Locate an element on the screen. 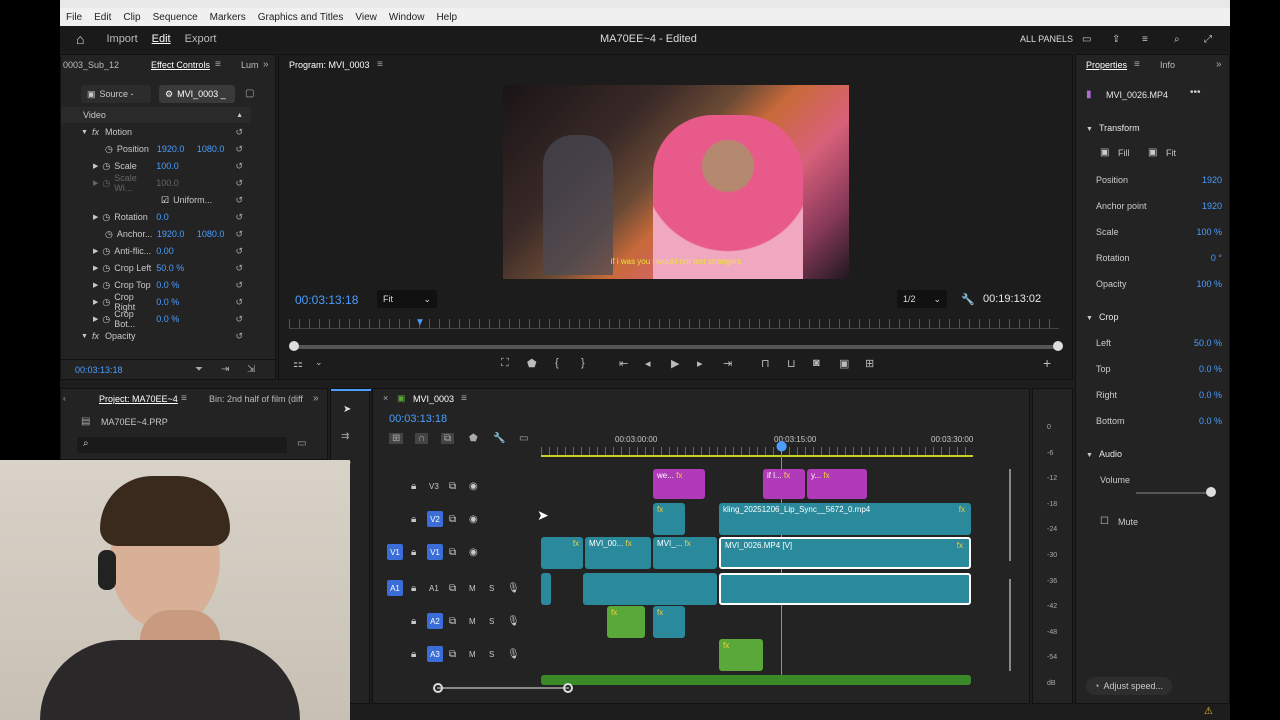 This screenshot has width=1280, height=720. crop-left: Left 50.0 % is located at coordinates (1166, 343).